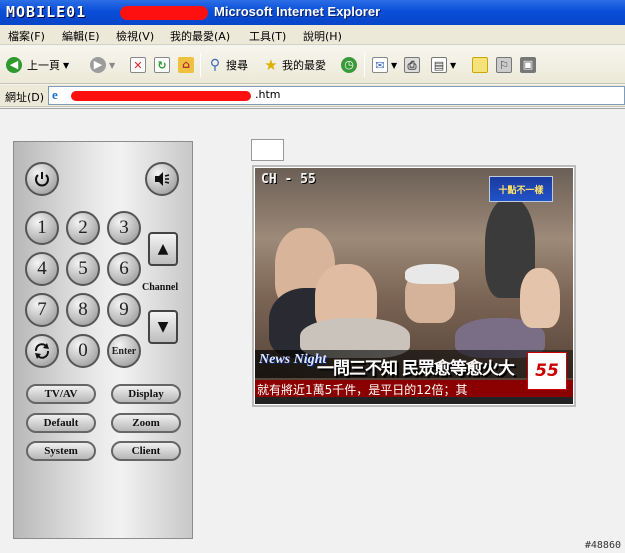 Image resolution: width=625 pixels, height=553 pixels. I want to click on status-box, so click(267, 150).